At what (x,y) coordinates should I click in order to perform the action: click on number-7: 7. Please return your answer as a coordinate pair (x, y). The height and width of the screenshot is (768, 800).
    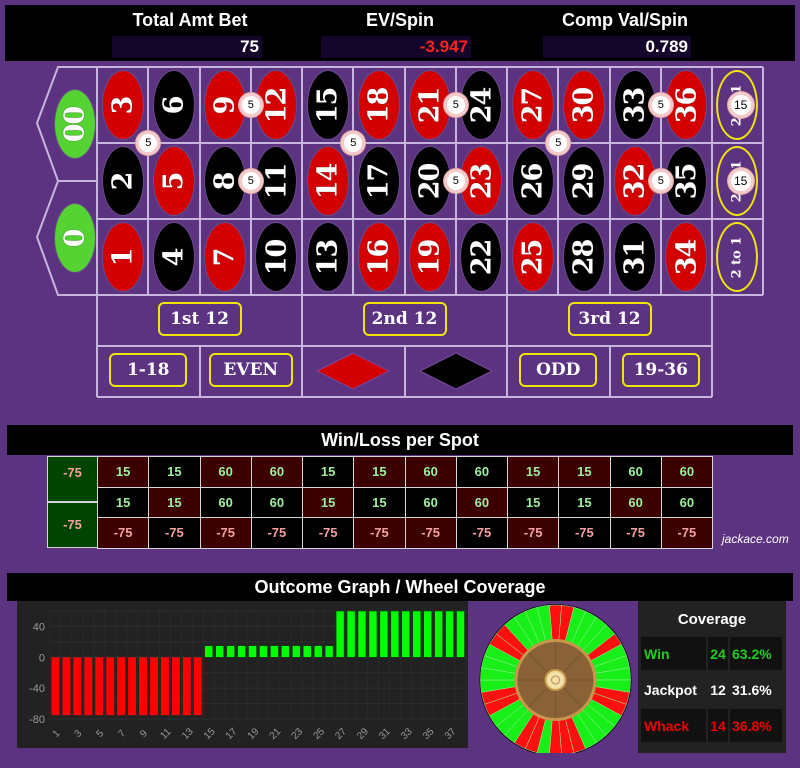
    Looking at the image, I should click on (225, 257).